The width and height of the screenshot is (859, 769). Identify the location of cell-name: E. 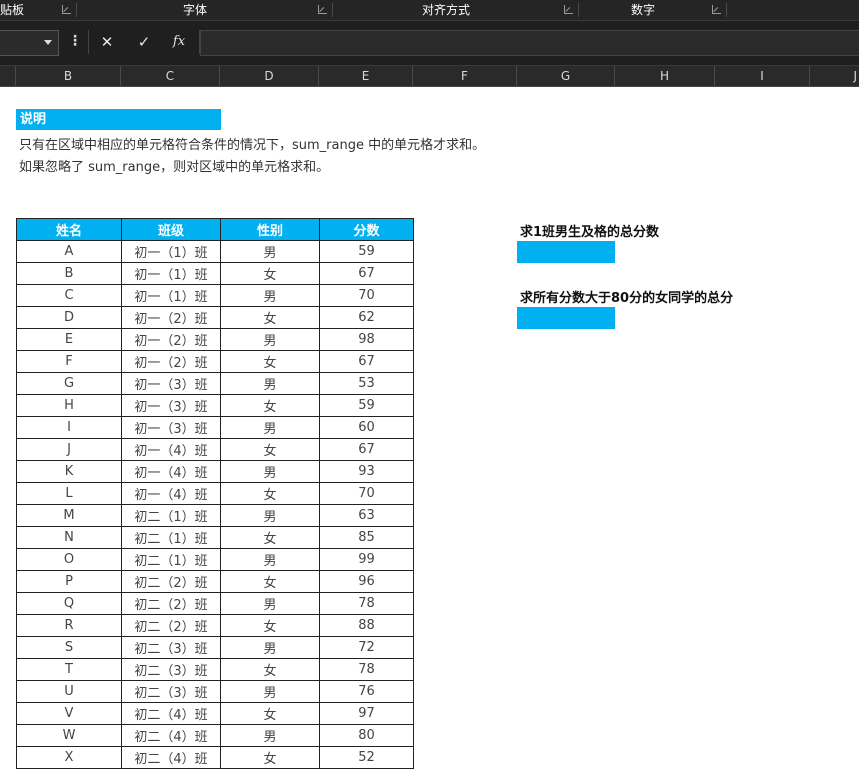
(69, 339).